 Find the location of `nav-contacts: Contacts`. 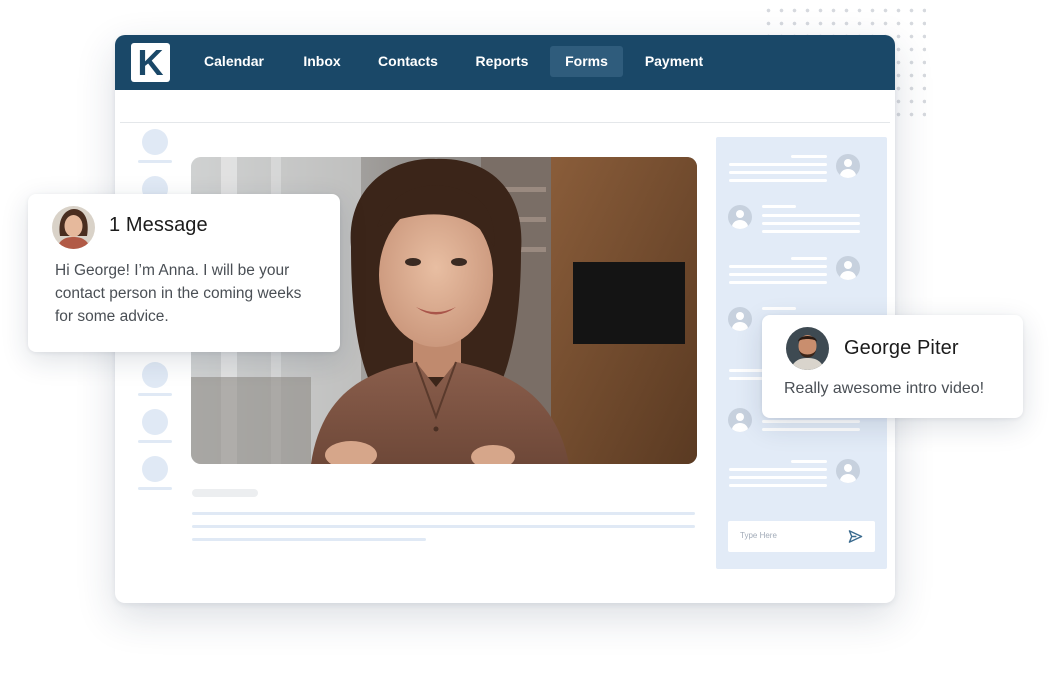

nav-contacts: Contacts is located at coordinates (408, 61).